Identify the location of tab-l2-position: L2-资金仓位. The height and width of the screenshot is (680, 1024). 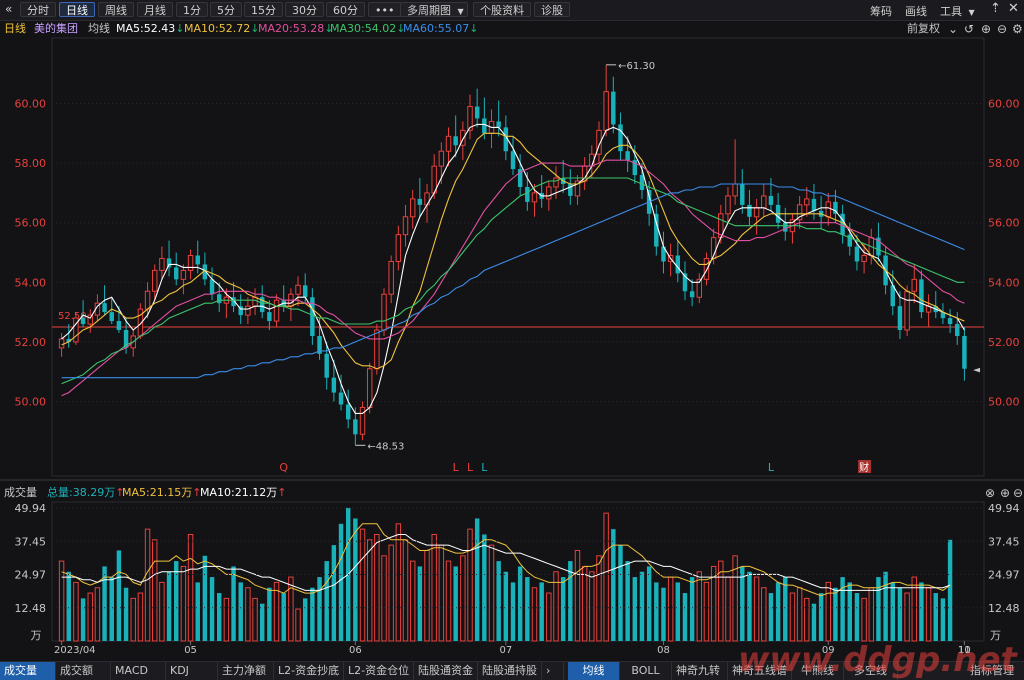
(379, 671).